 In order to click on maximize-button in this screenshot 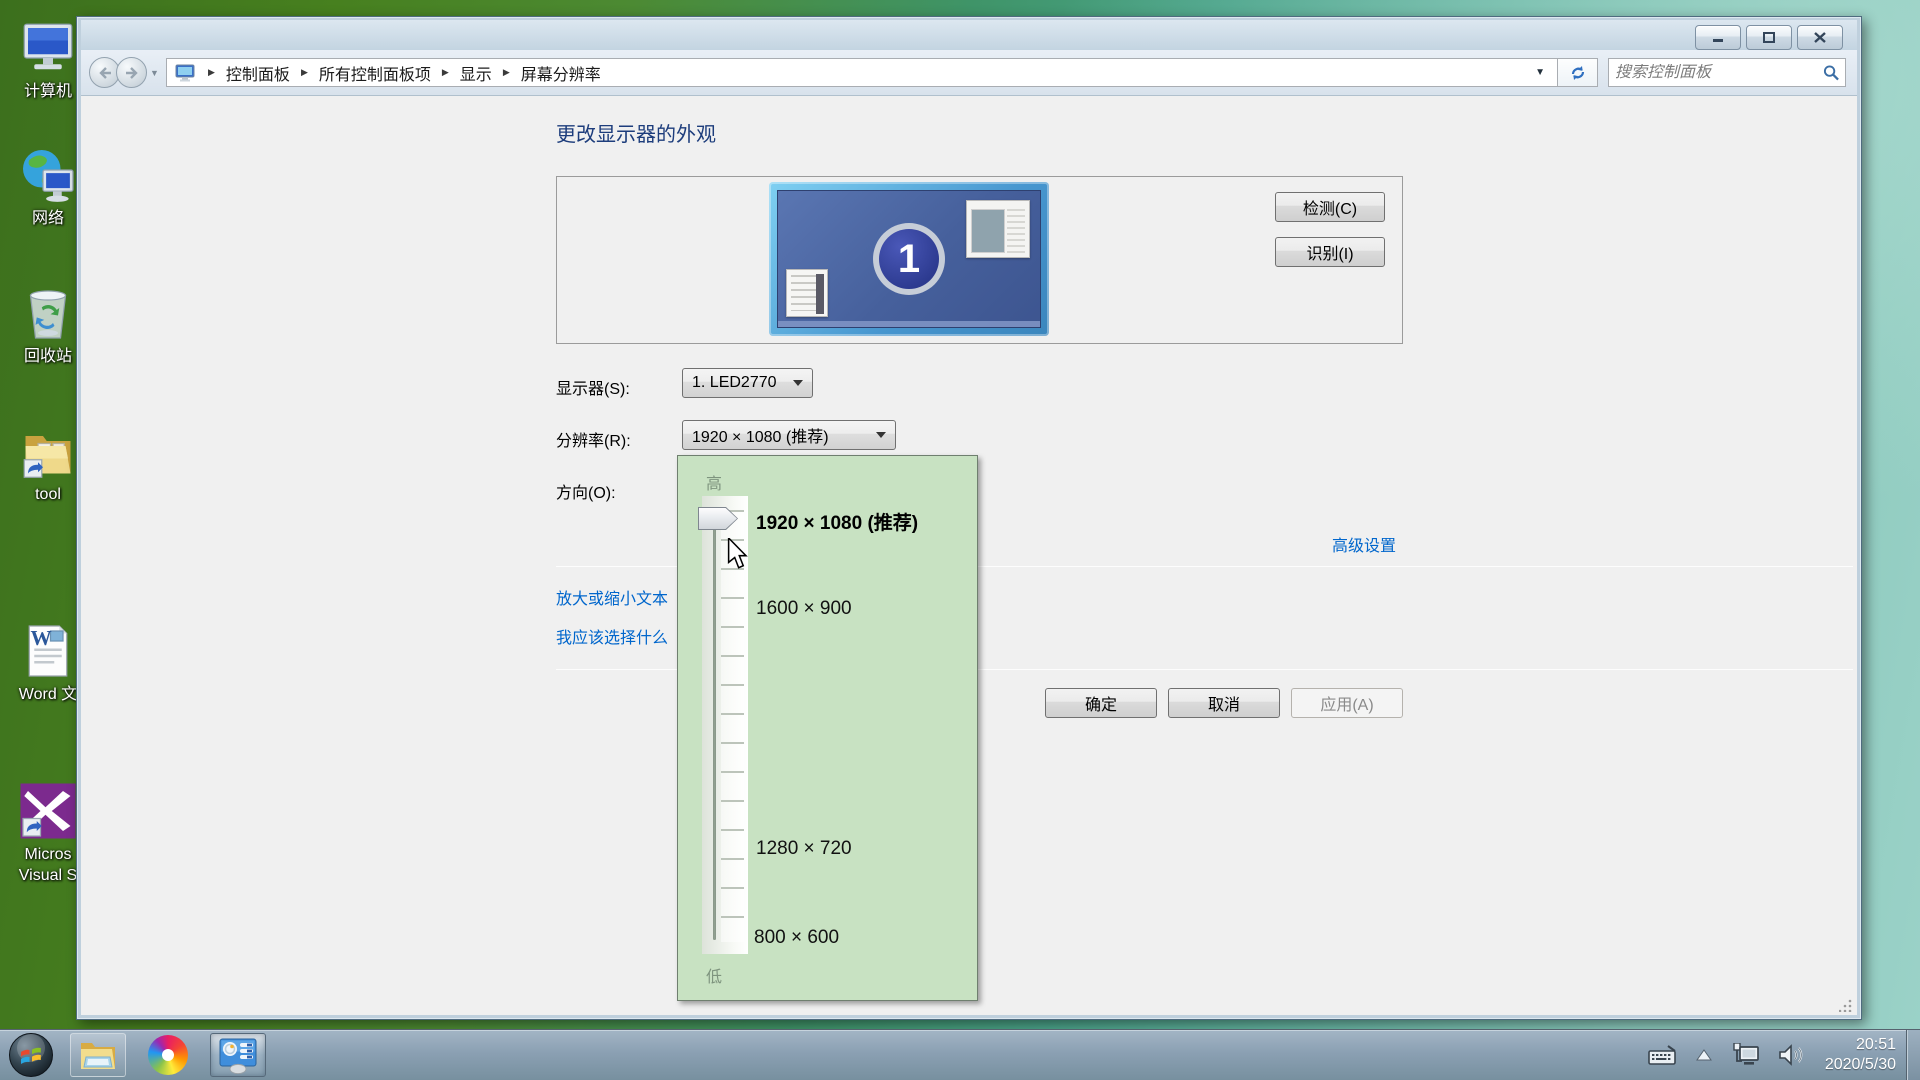, I will do `click(1769, 37)`.